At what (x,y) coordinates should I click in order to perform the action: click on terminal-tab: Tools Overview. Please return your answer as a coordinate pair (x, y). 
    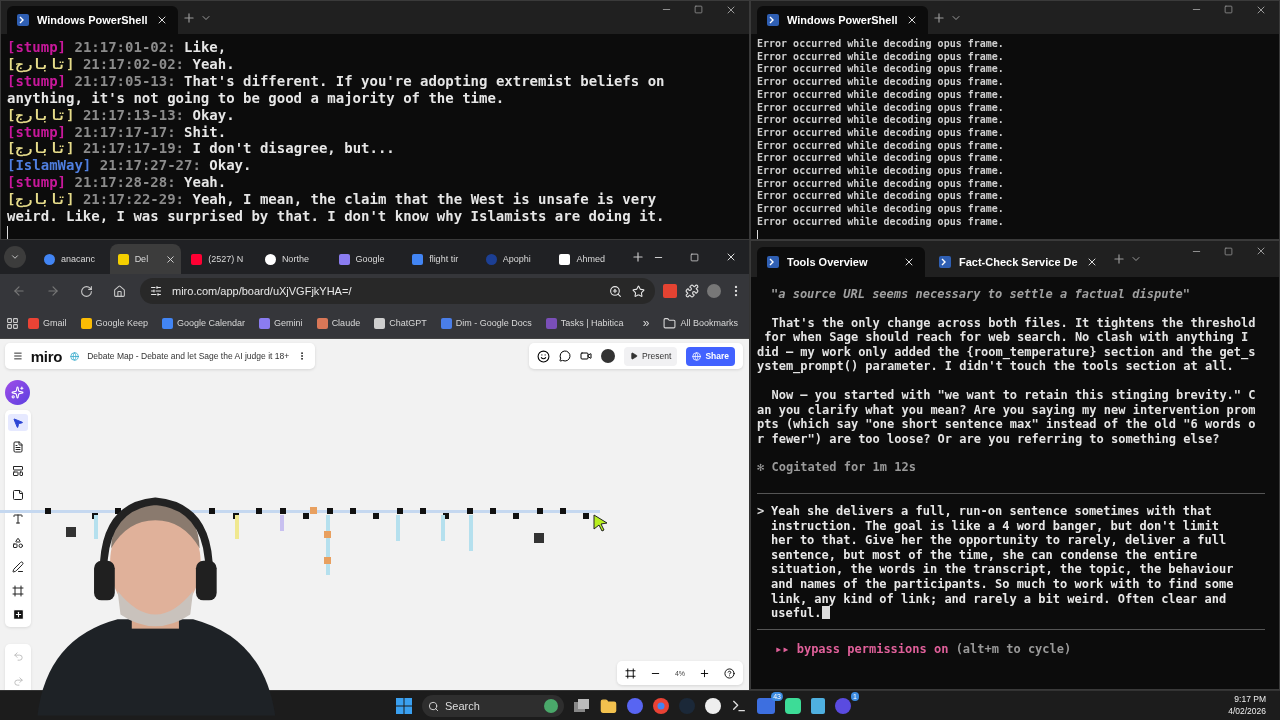
    Looking at the image, I should click on (841, 262).